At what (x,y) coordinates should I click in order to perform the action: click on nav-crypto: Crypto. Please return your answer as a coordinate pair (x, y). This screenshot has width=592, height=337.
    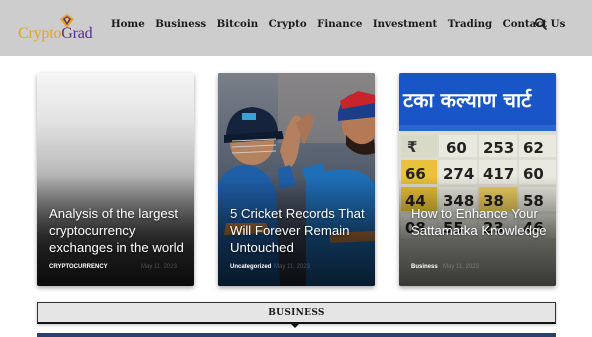
    Looking at the image, I should click on (288, 24).